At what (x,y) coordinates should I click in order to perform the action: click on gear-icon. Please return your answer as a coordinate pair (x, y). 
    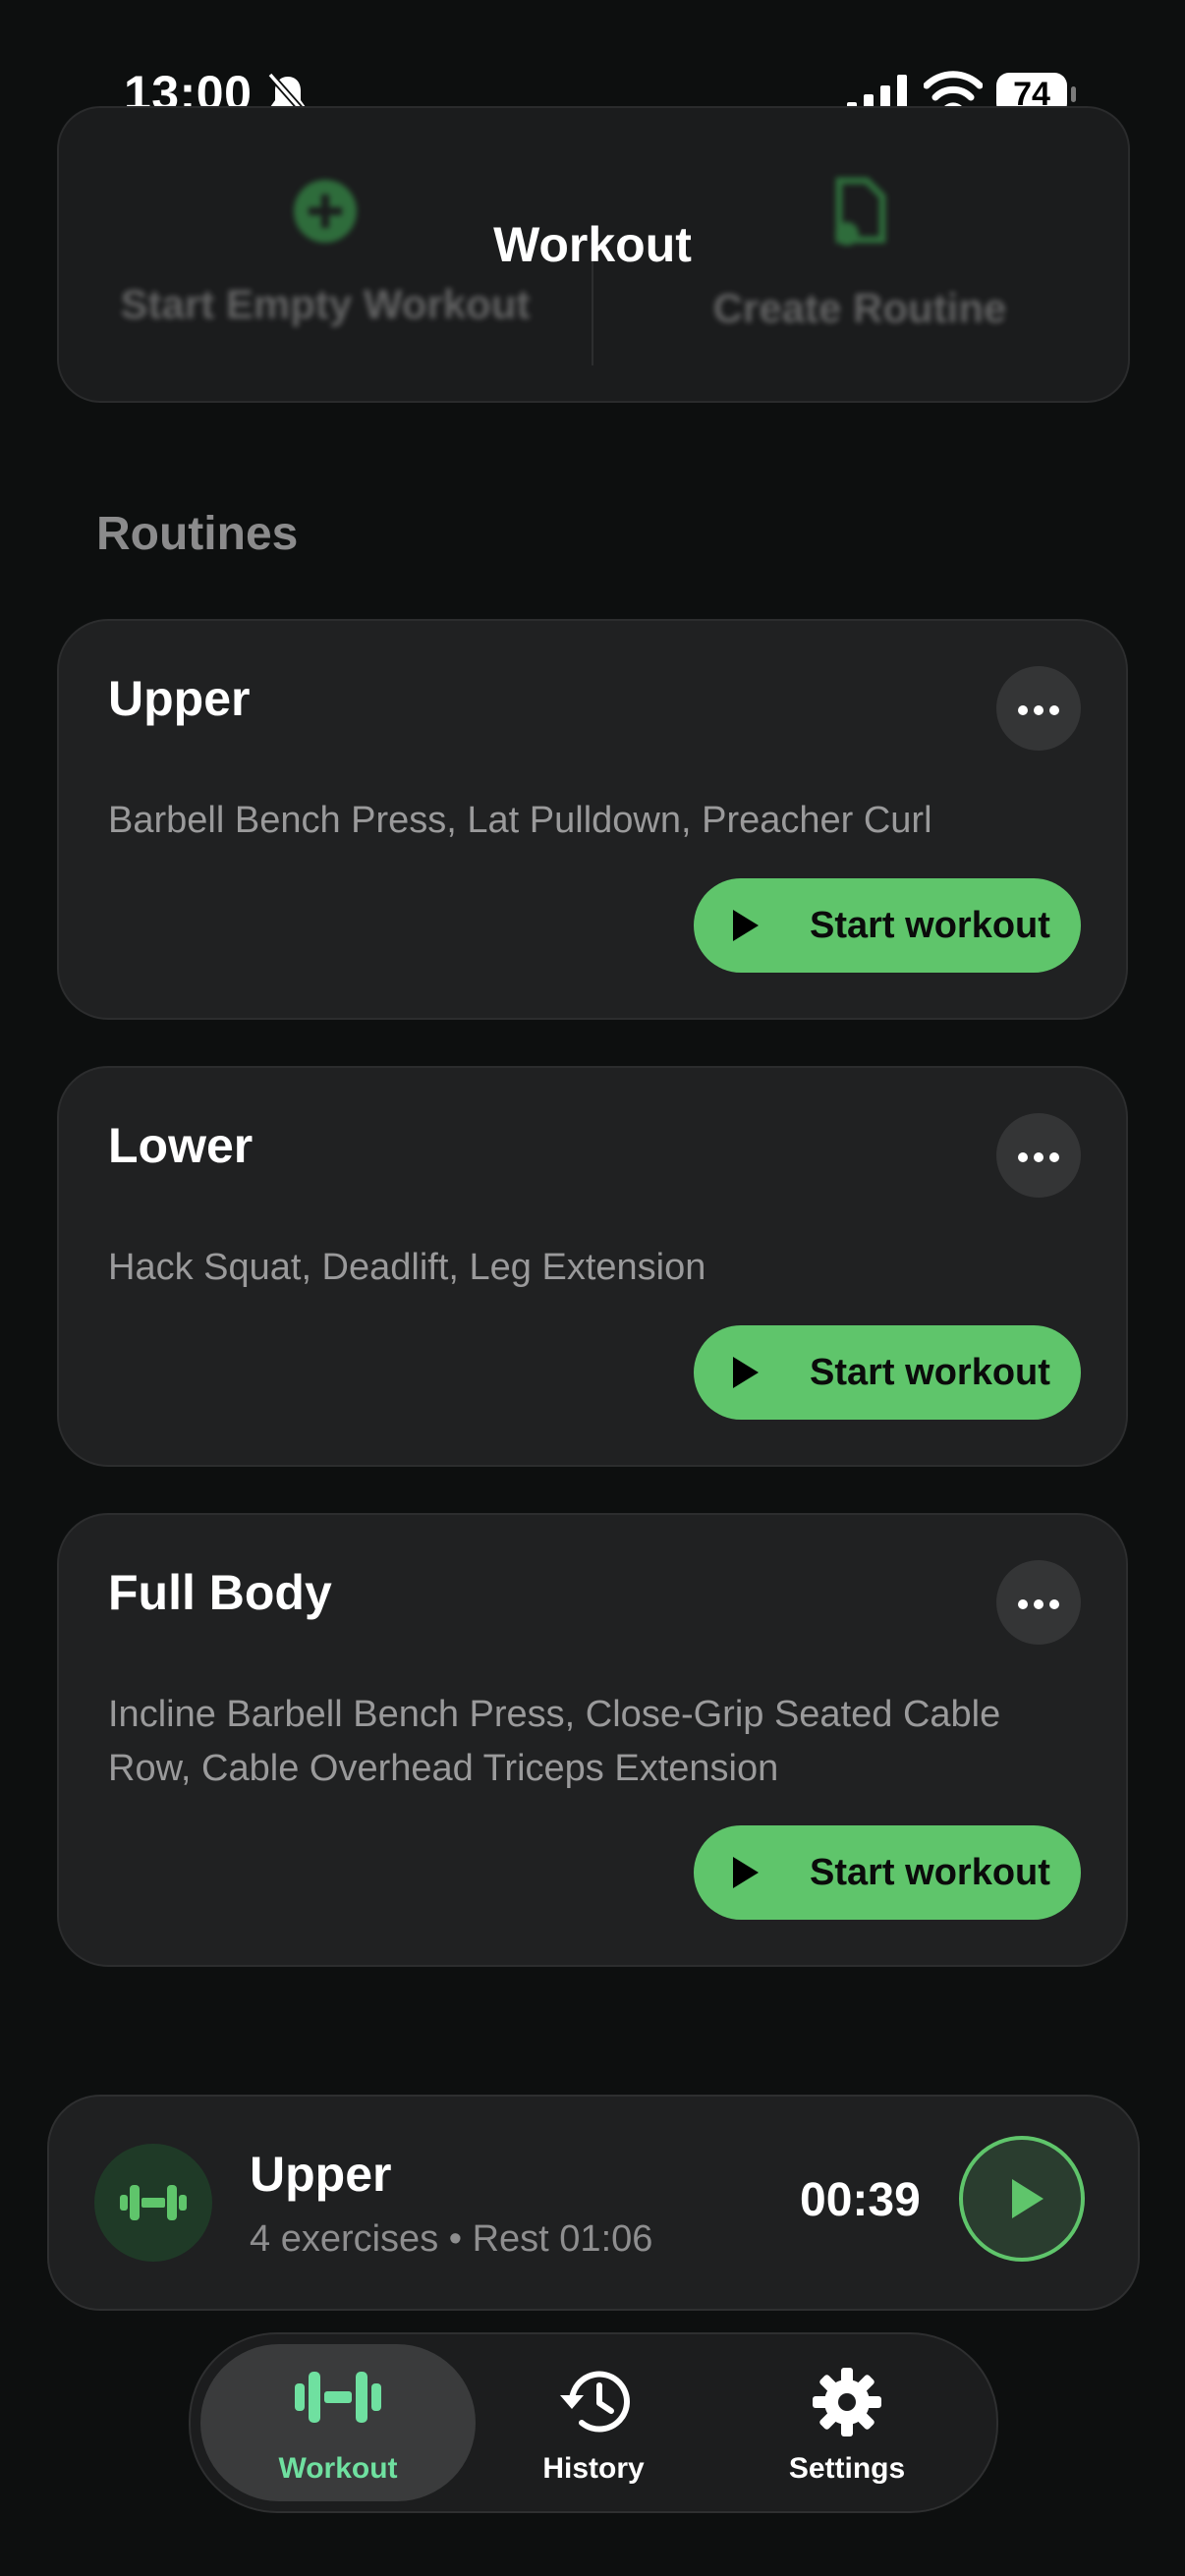
    Looking at the image, I should click on (847, 2402).